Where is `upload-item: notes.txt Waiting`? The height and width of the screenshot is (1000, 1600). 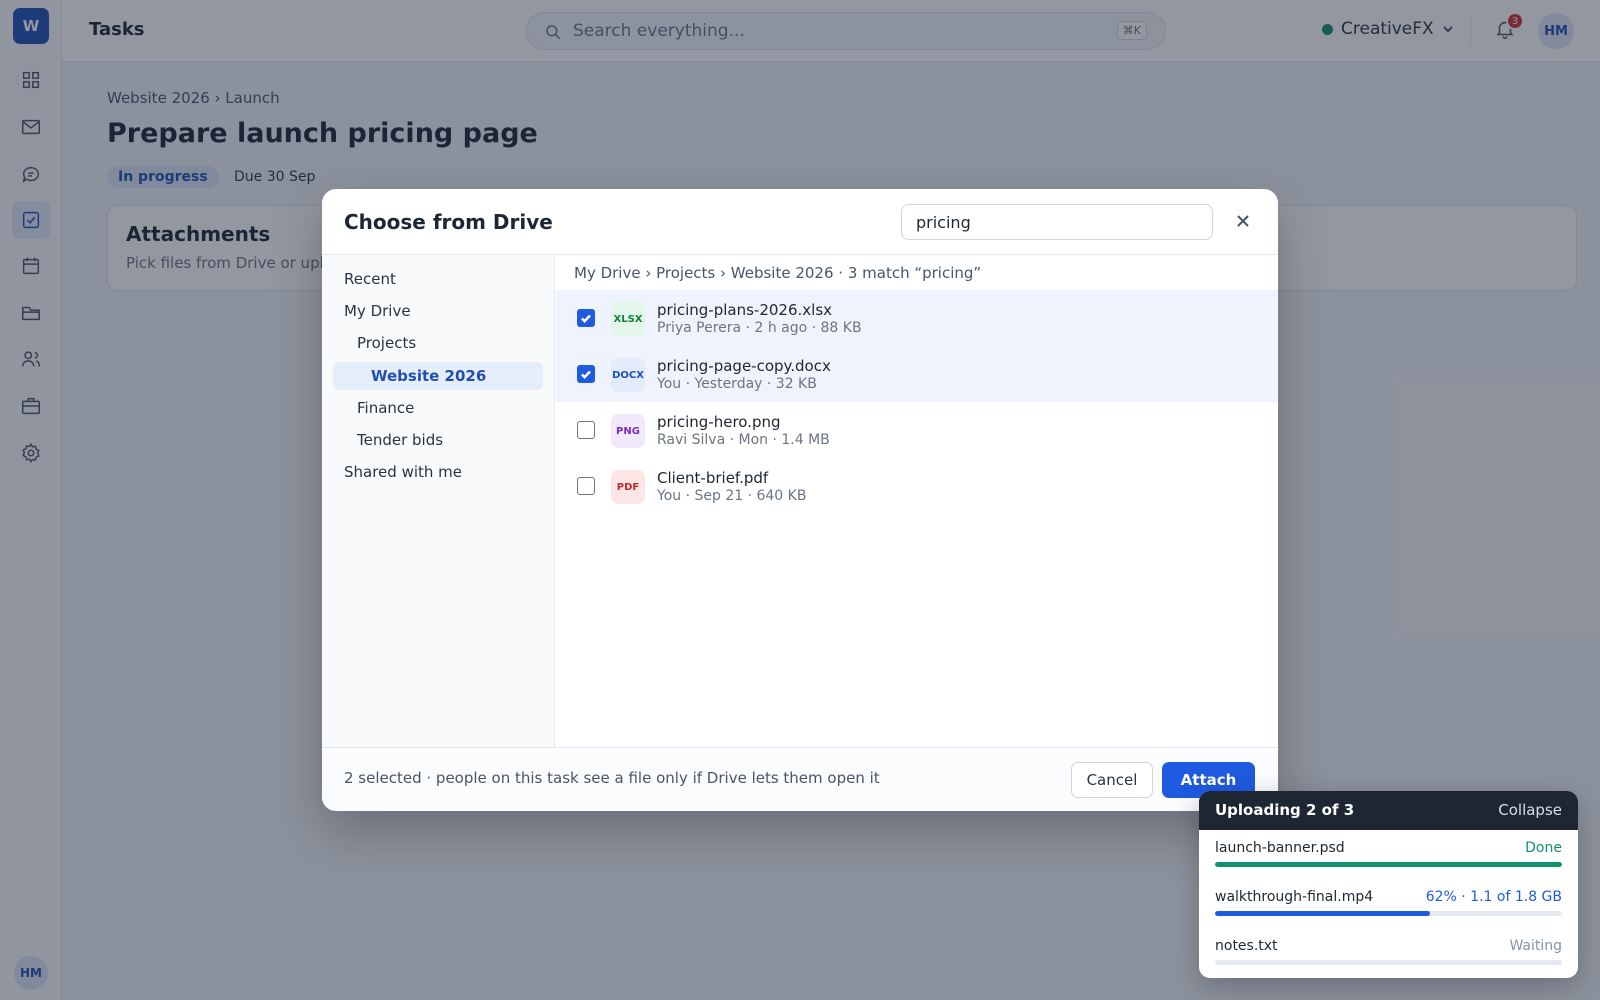 upload-item: notes.txt Waiting is located at coordinates (1388, 958).